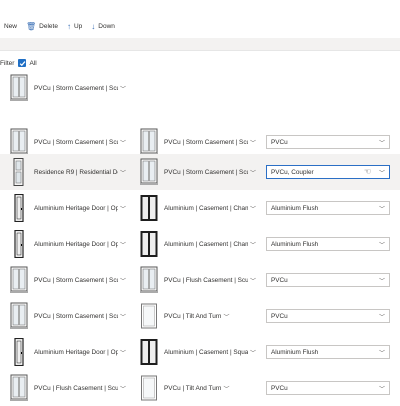 This screenshot has height=406, width=400. Describe the element at coordinates (13, 26) in the screenshot. I see `new-button: New` at that location.